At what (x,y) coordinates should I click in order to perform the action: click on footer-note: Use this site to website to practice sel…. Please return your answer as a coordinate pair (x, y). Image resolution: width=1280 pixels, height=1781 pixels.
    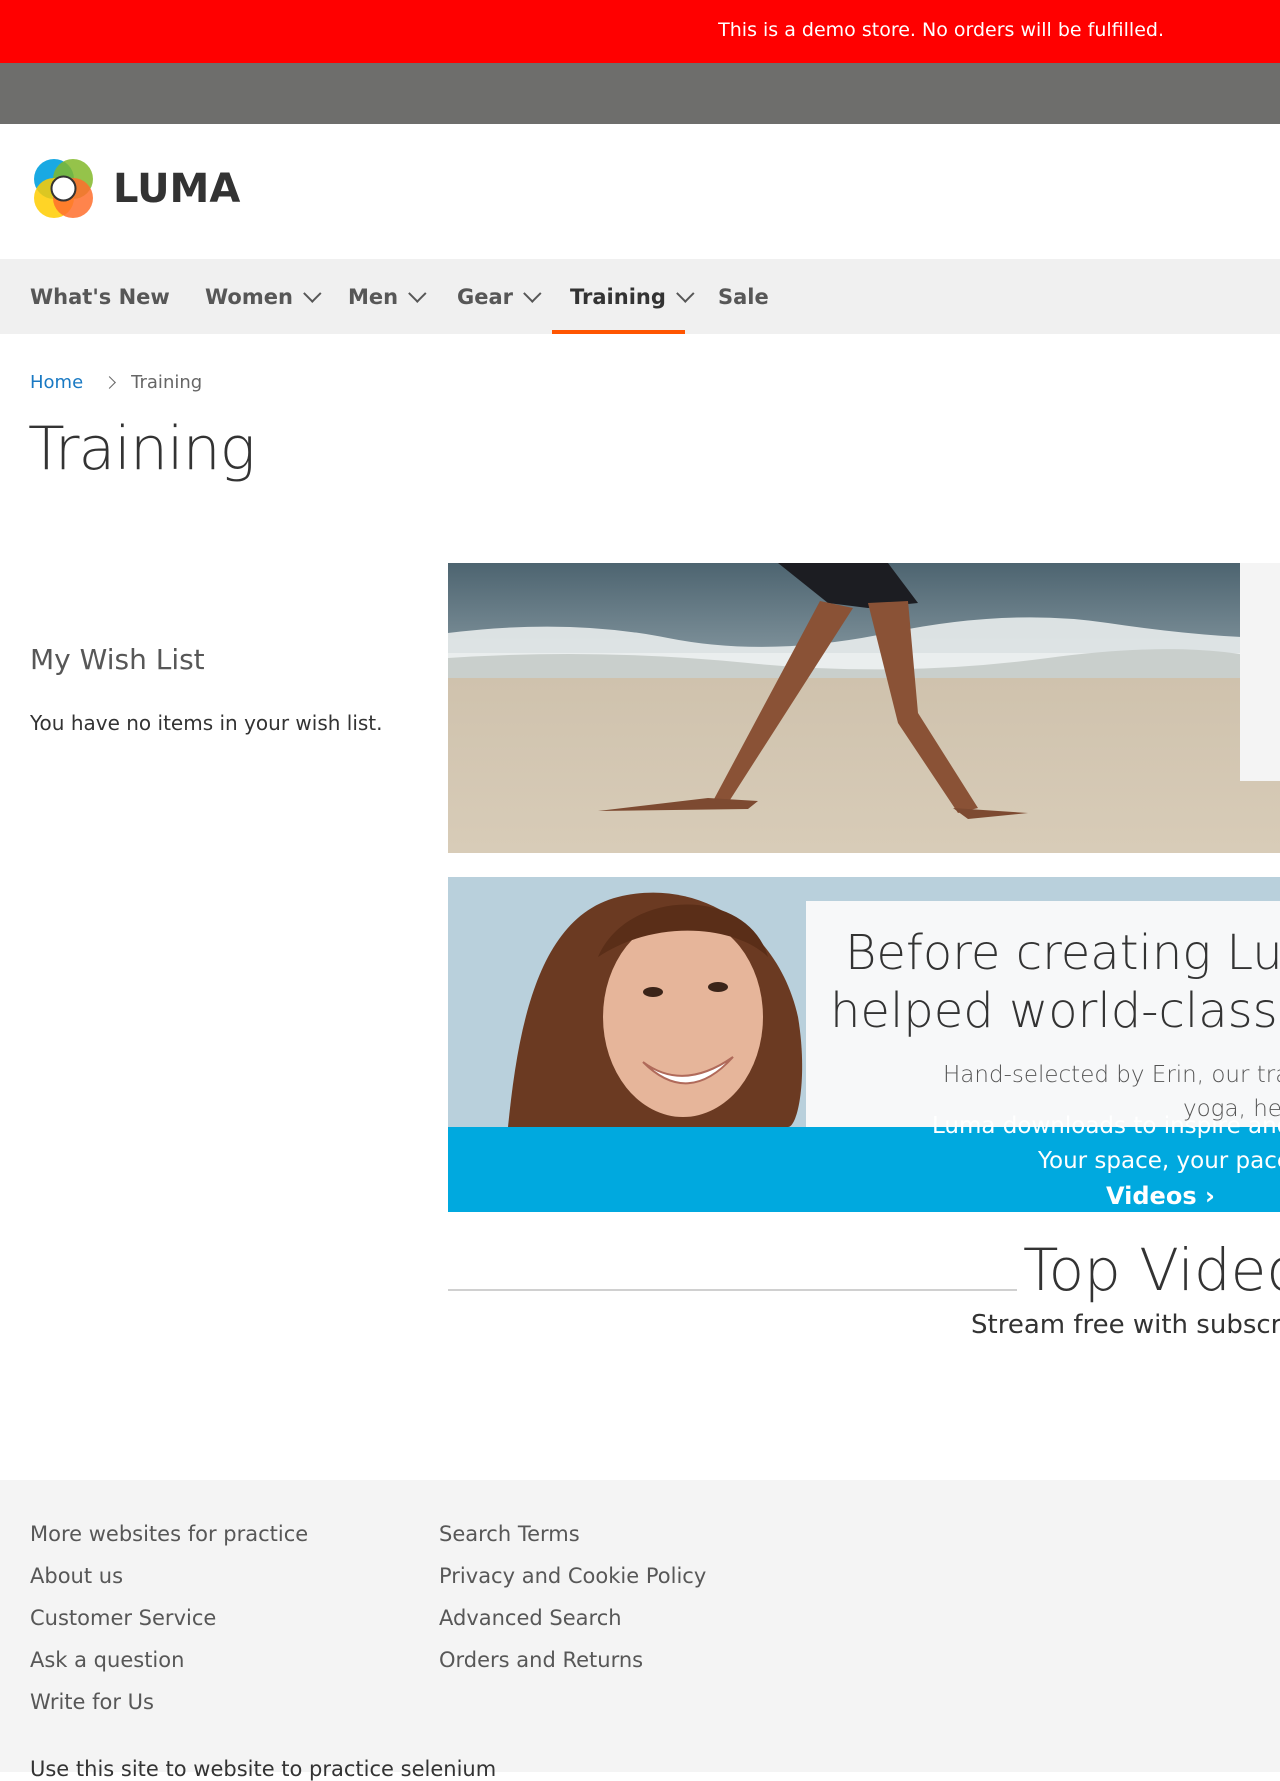
    Looking at the image, I should click on (263, 1769).